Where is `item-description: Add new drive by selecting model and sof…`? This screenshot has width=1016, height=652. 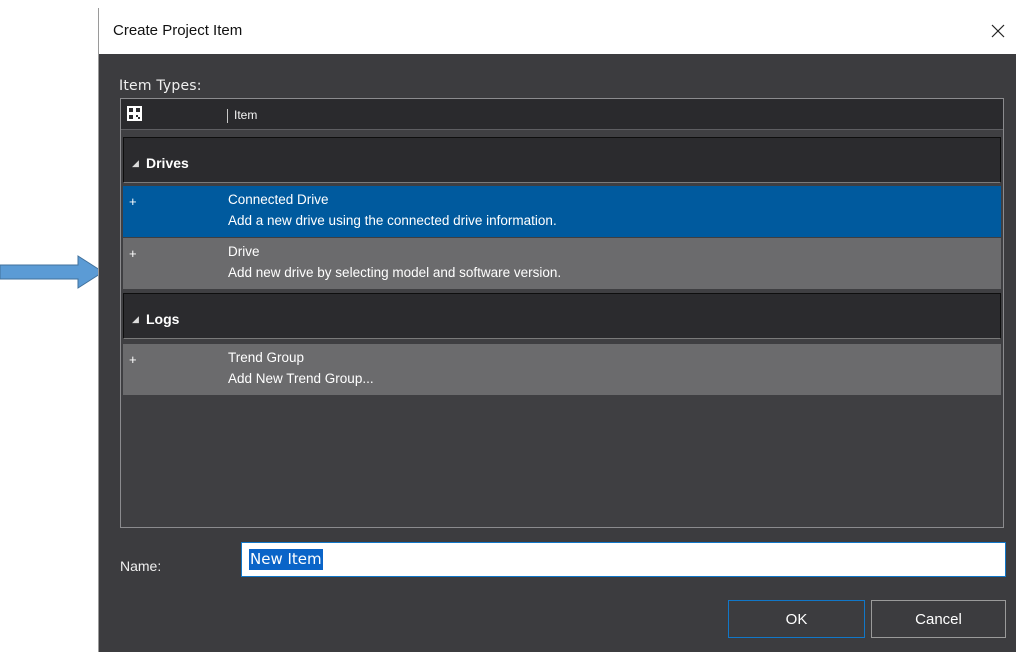
item-description: Add new drive by selecting model and sof… is located at coordinates (395, 272).